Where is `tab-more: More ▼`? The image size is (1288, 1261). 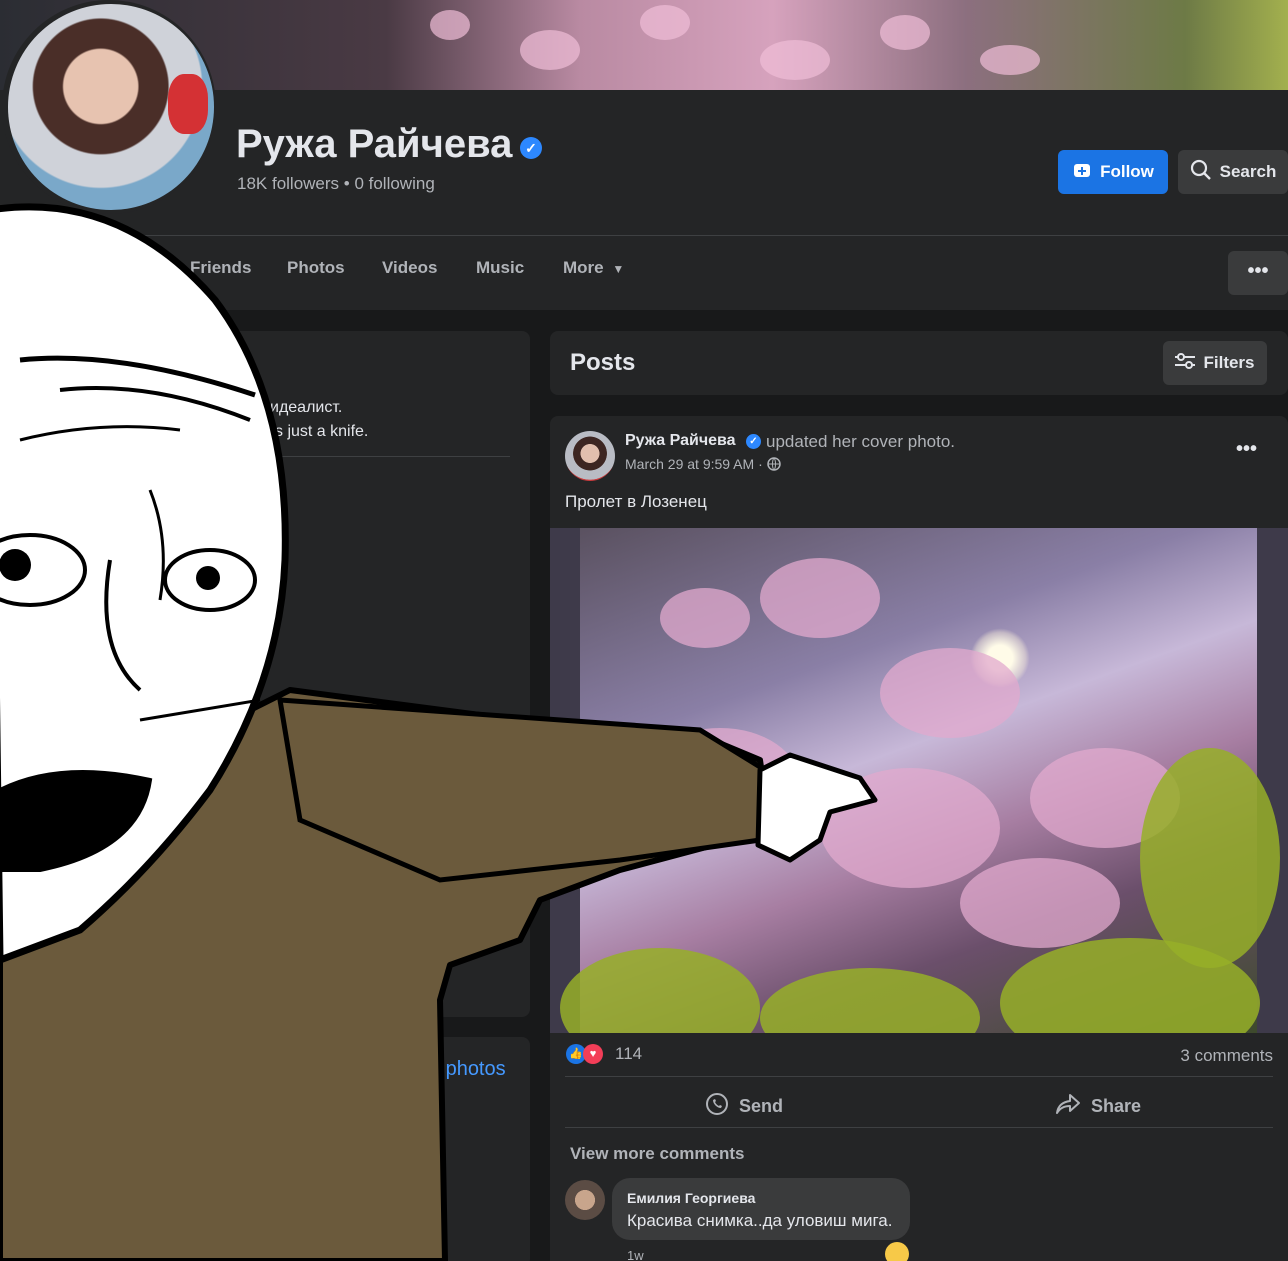 tab-more: More ▼ is located at coordinates (593, 268).